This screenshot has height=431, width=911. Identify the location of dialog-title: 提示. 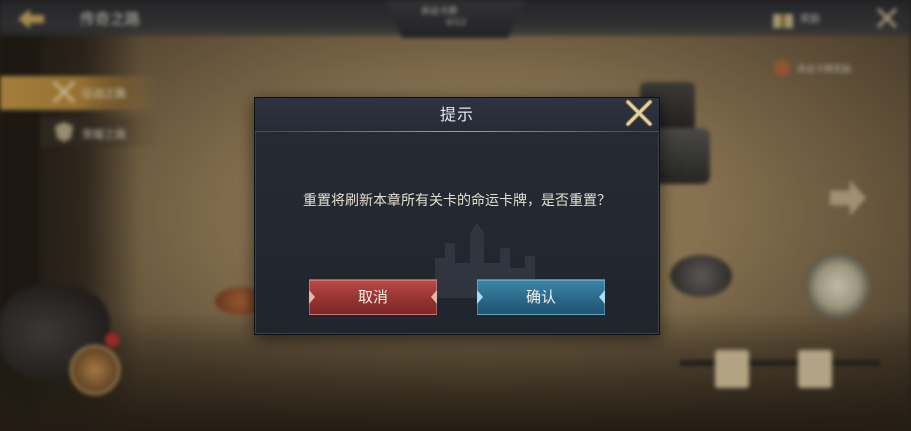
(456, 114).